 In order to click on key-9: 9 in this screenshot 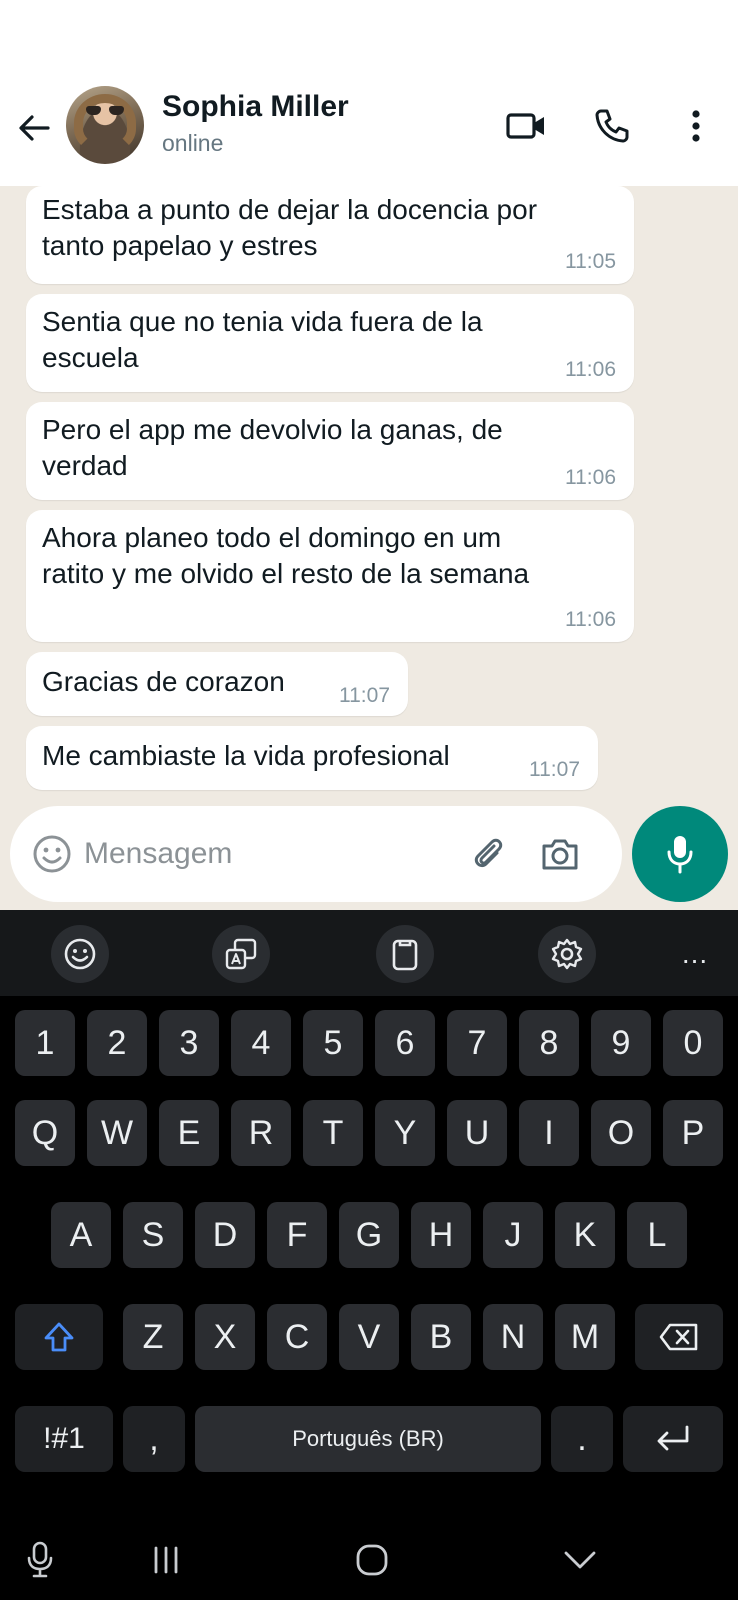, I will do `click(621, 1043)`.